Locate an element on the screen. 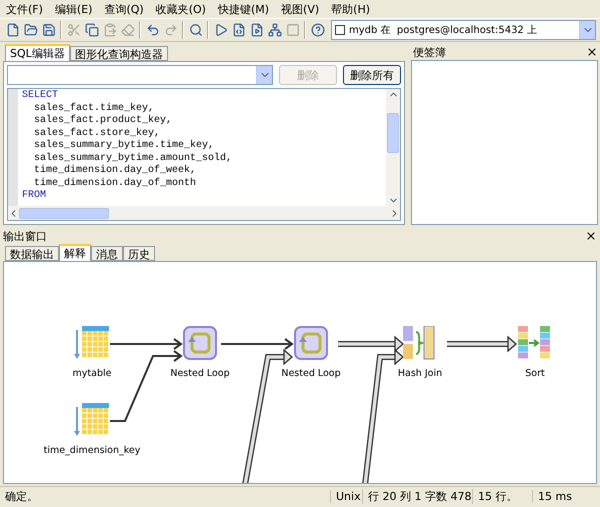 This screenshot has height=507, width=600. code-line: time_dimension.day_of_month is located at coordinates (115, 184).